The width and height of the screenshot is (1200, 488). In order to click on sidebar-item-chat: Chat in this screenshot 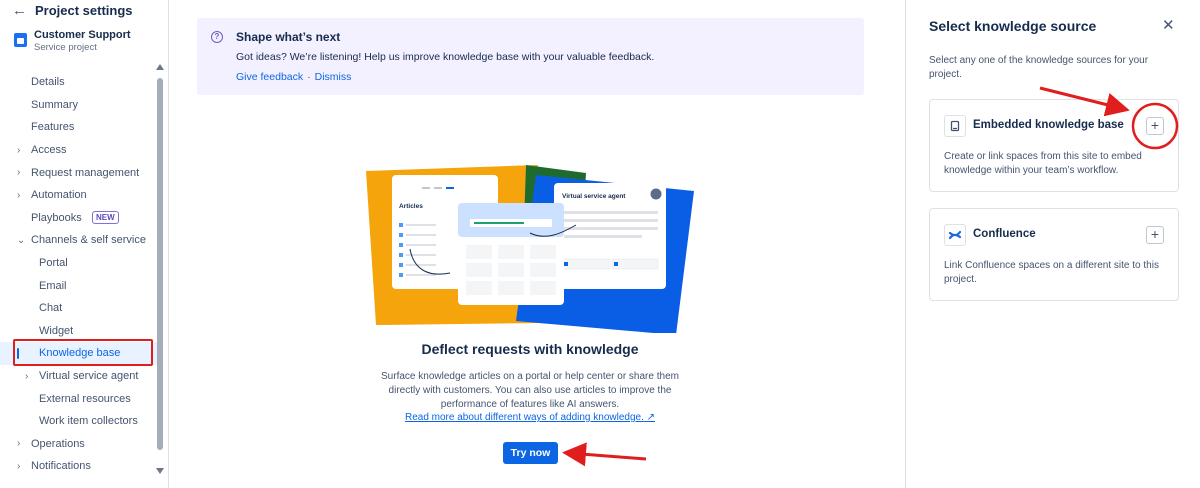, I will do `click(80, 308)`.